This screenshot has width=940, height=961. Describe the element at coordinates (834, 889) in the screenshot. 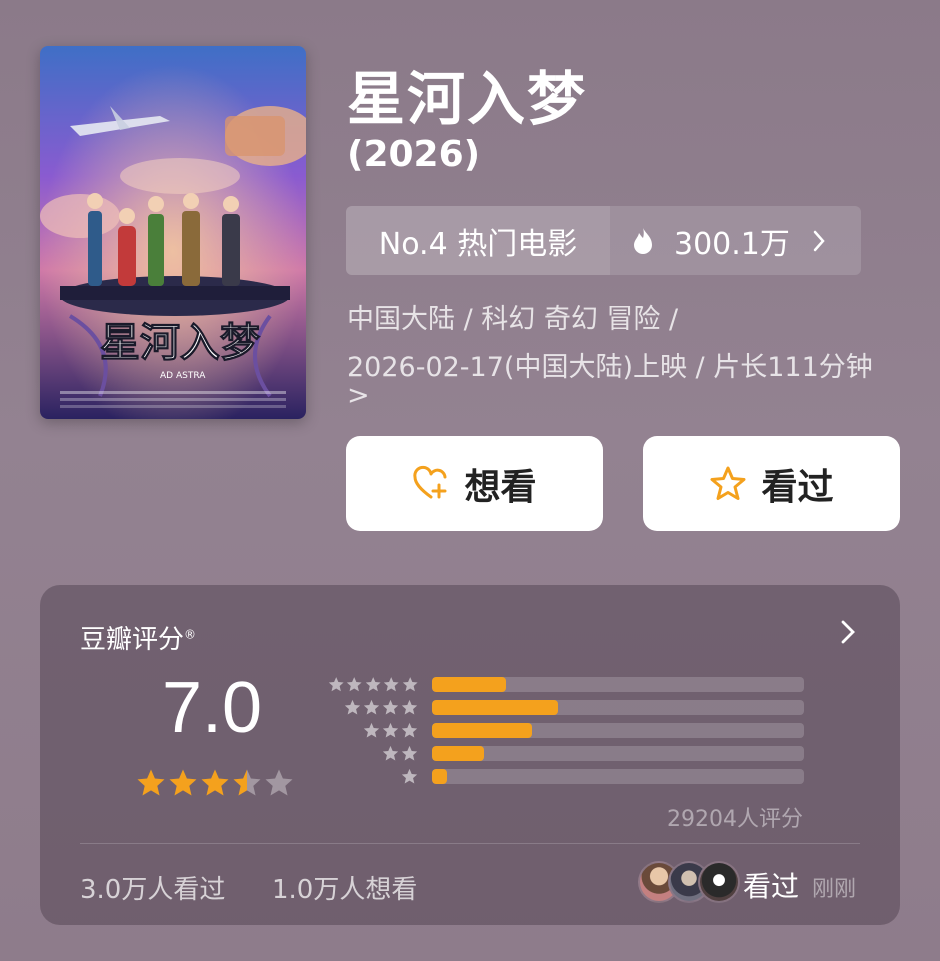

I see `friends-status-time: 刚刚` at that location.